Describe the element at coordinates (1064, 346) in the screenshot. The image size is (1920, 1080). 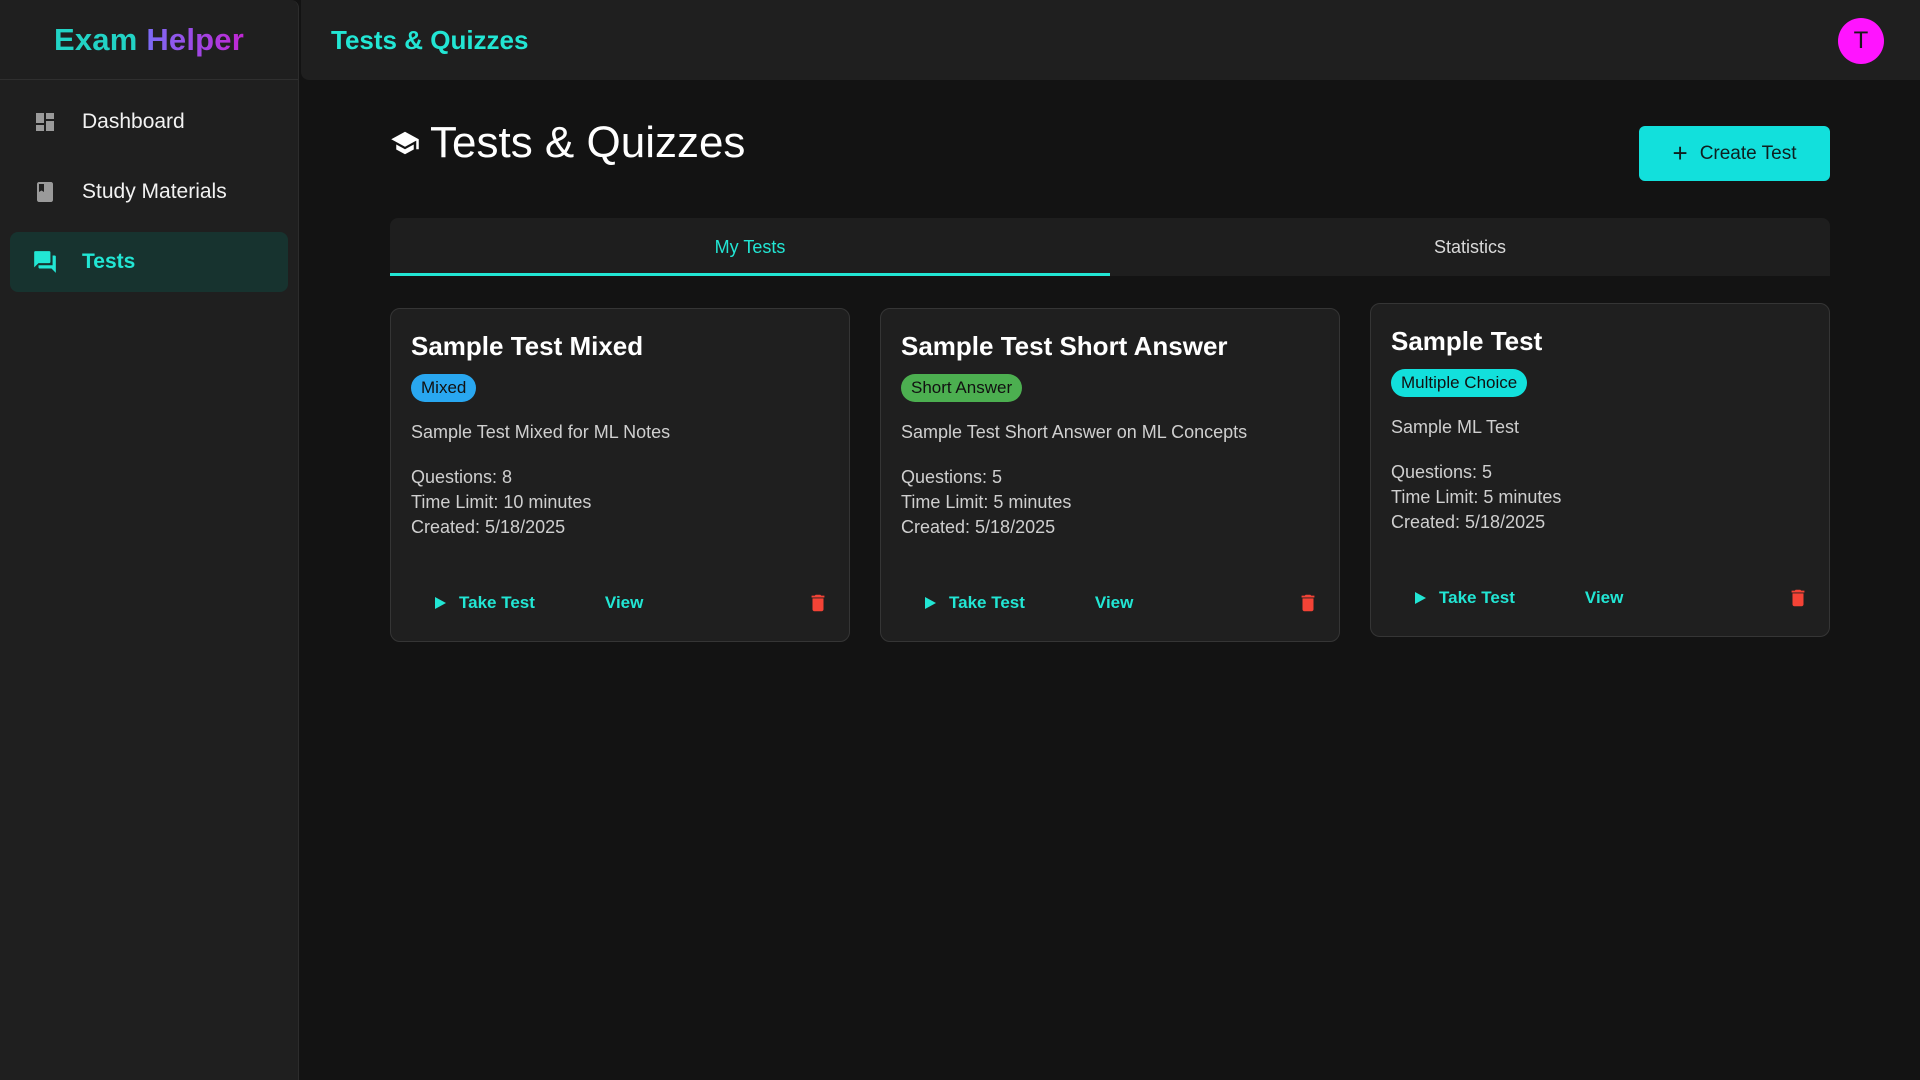
I see `test-title: Sample Test Short Answer` at that location.